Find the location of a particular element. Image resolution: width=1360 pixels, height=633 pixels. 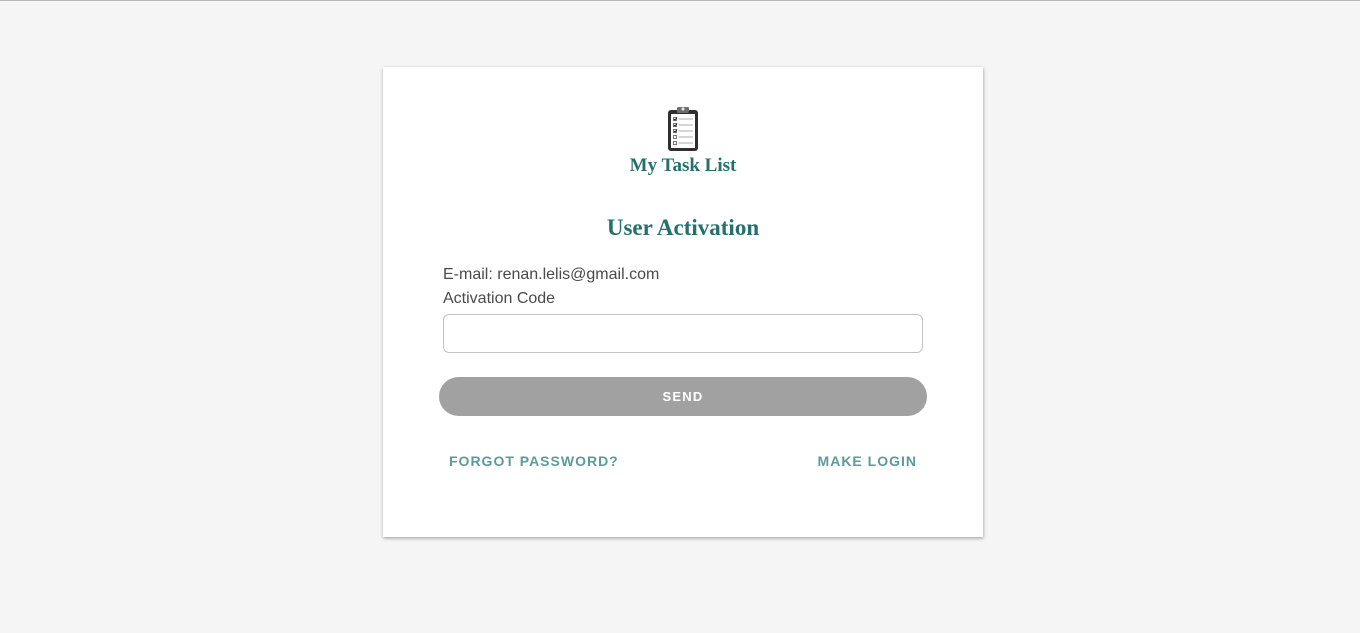

top-border is located at coordinates (680, 0).